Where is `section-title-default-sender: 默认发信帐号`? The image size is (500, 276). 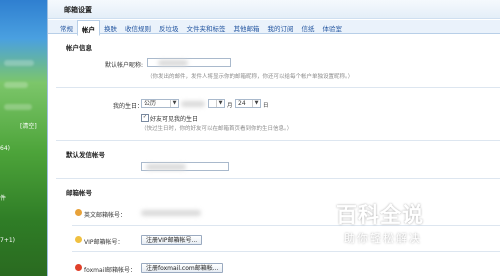 section-title-default-sender: 默认发信帐号 is located at coordinates (85, 155).